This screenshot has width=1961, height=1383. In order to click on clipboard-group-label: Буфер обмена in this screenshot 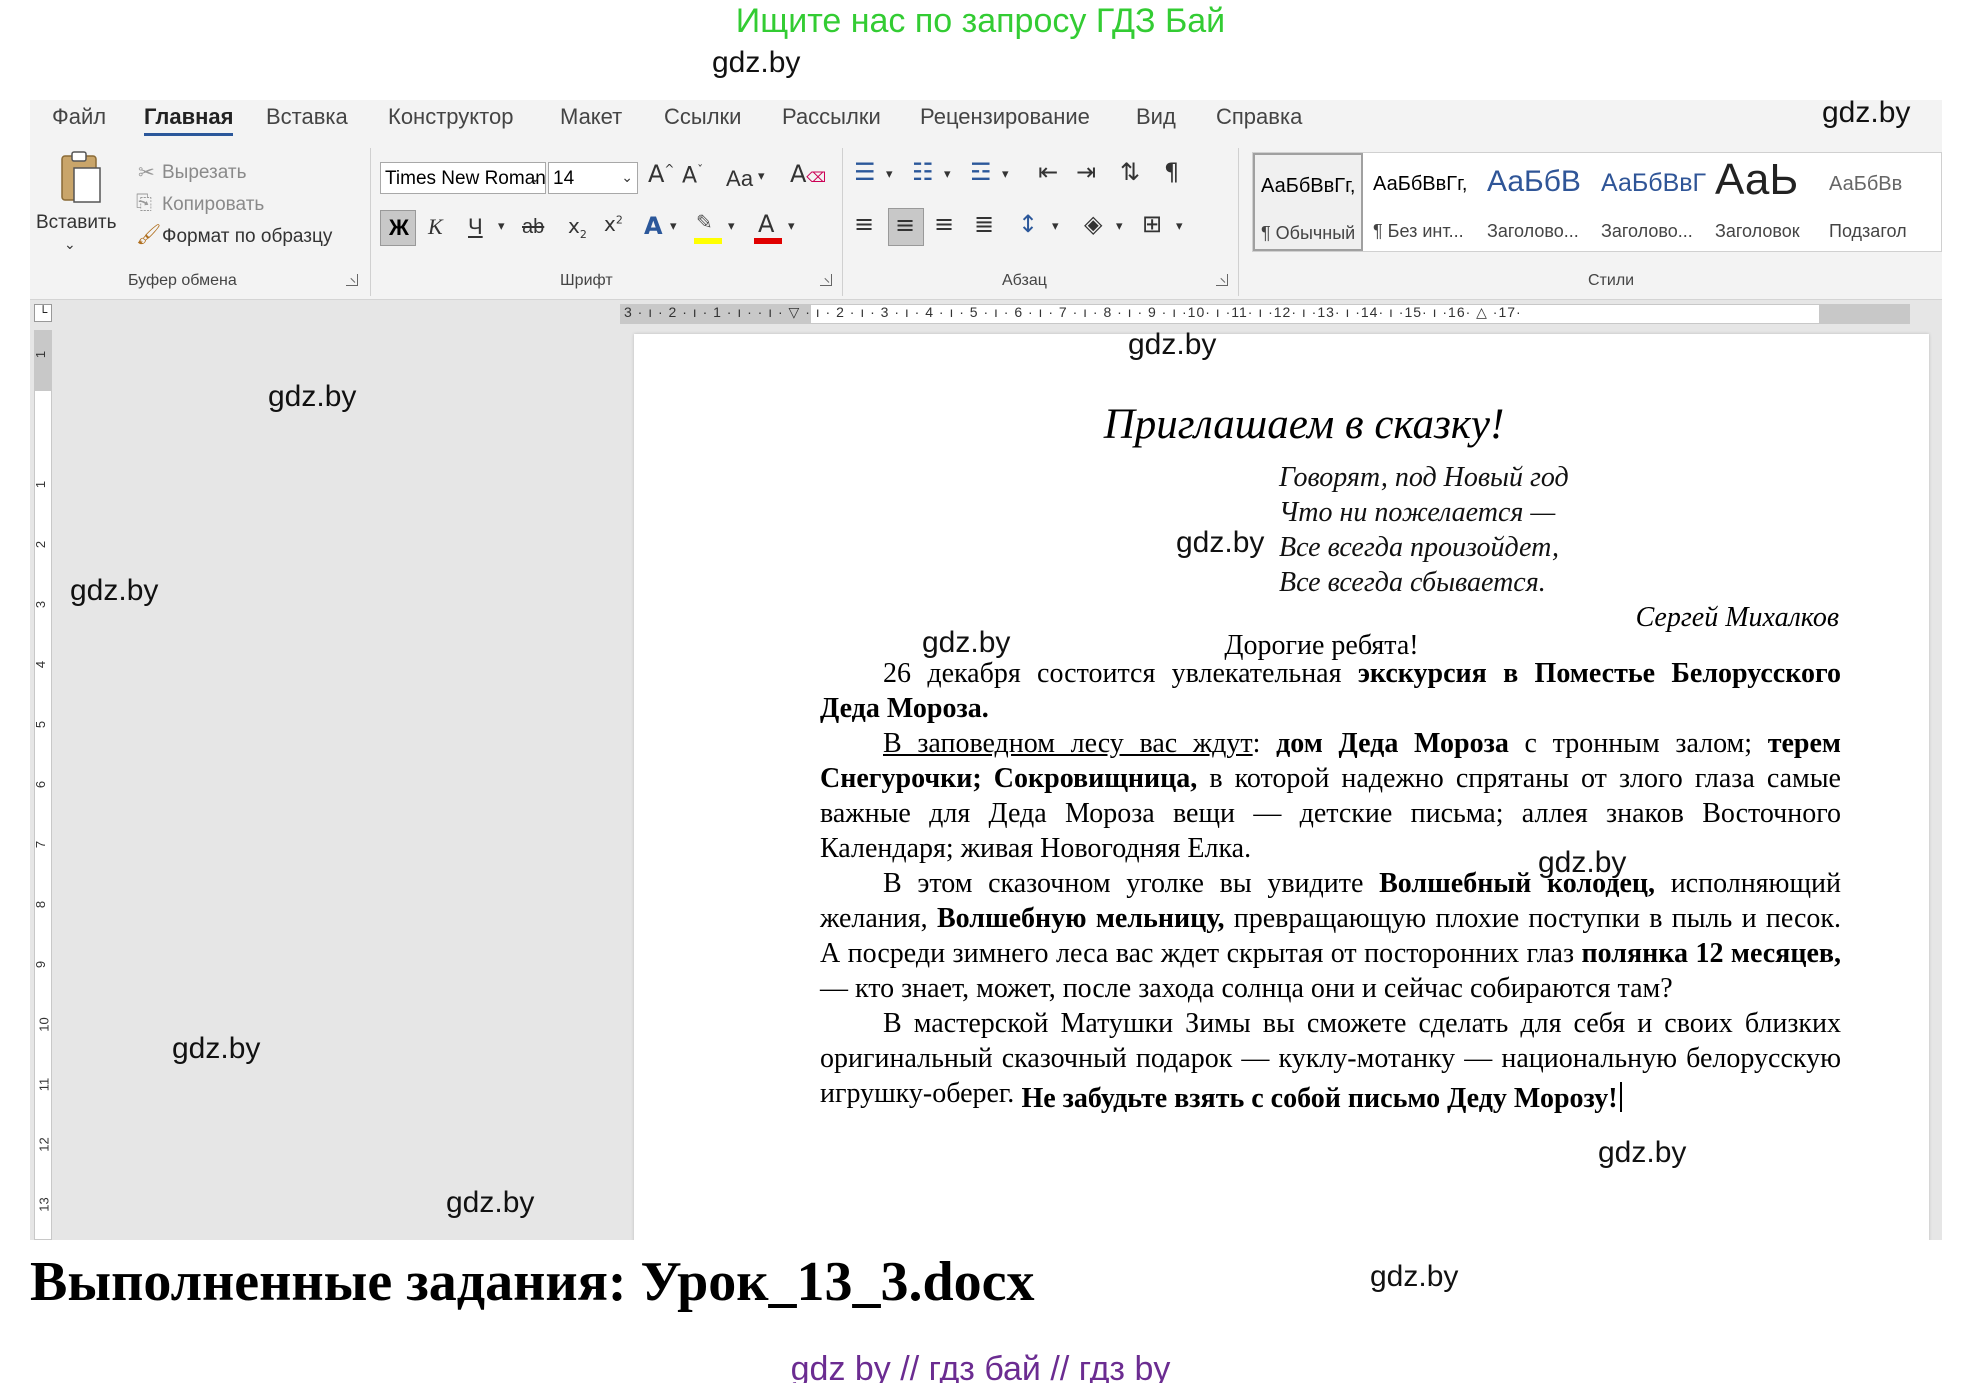, I will do `click(182, 280)`.